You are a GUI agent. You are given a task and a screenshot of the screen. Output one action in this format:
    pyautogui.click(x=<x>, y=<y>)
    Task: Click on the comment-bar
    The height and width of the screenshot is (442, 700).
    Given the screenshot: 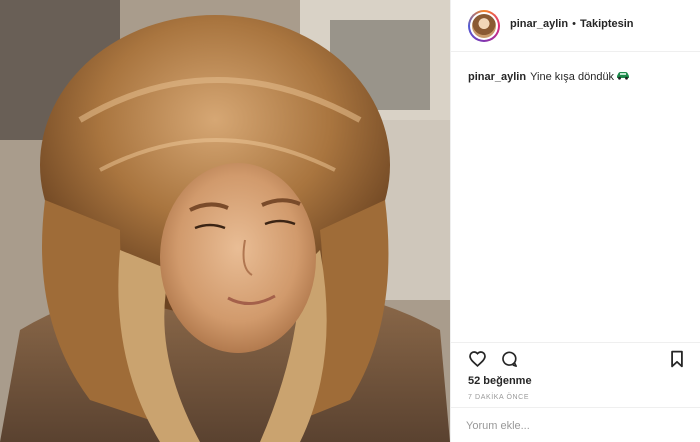 What is the action you would take?
    pyautogui.click(x=575, y=424)
    